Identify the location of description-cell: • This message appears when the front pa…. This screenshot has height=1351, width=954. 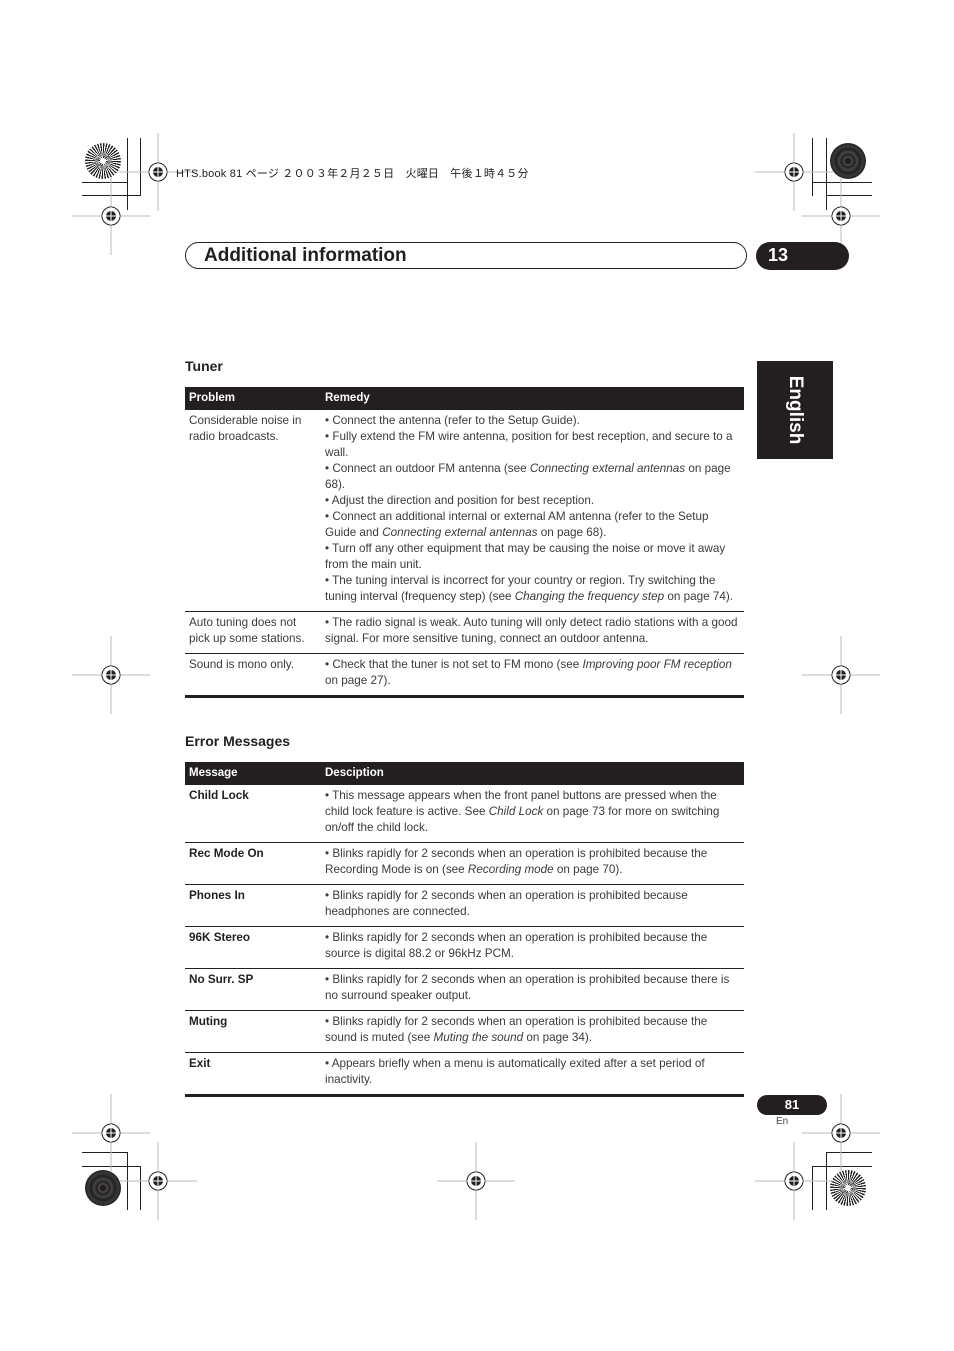
(532, 814).